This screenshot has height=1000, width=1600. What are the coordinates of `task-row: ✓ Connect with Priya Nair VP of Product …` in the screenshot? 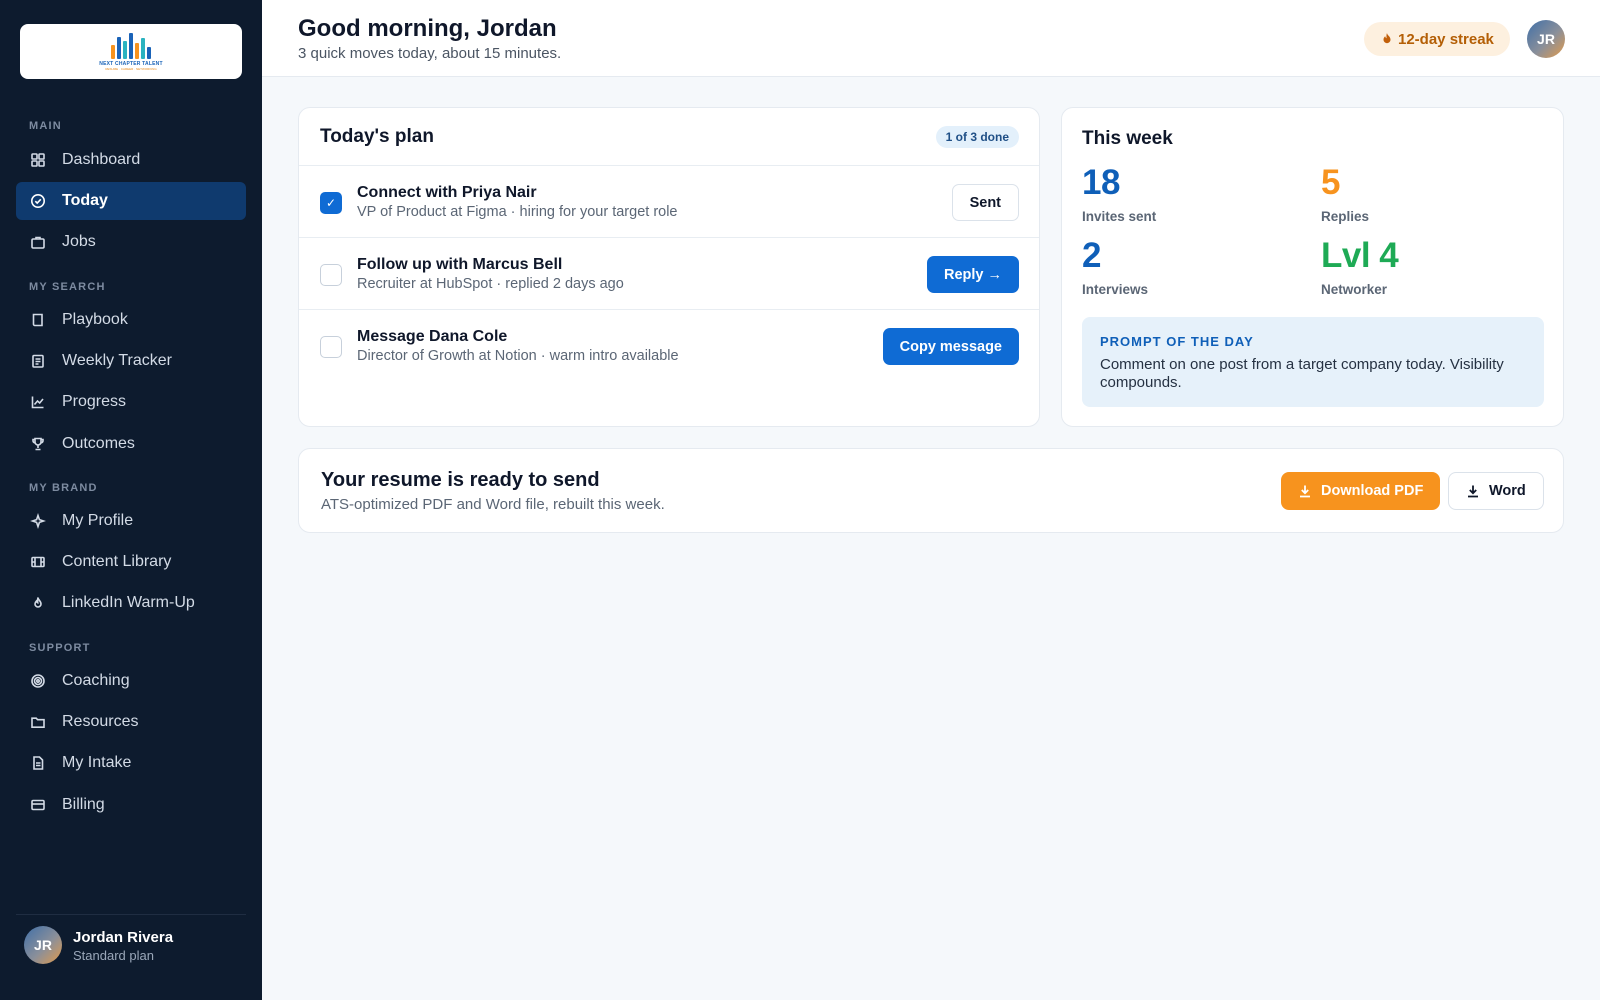 It's located at (669, 202).